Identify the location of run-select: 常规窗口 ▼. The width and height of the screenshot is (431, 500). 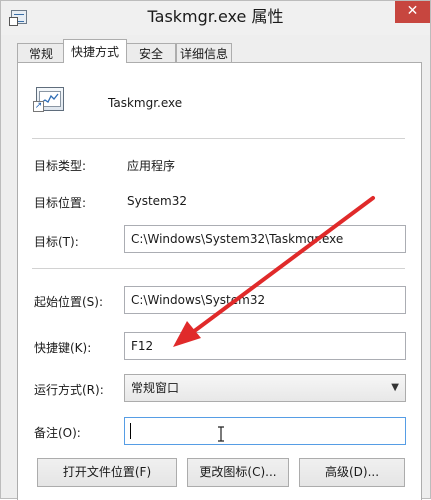
(265, 388).